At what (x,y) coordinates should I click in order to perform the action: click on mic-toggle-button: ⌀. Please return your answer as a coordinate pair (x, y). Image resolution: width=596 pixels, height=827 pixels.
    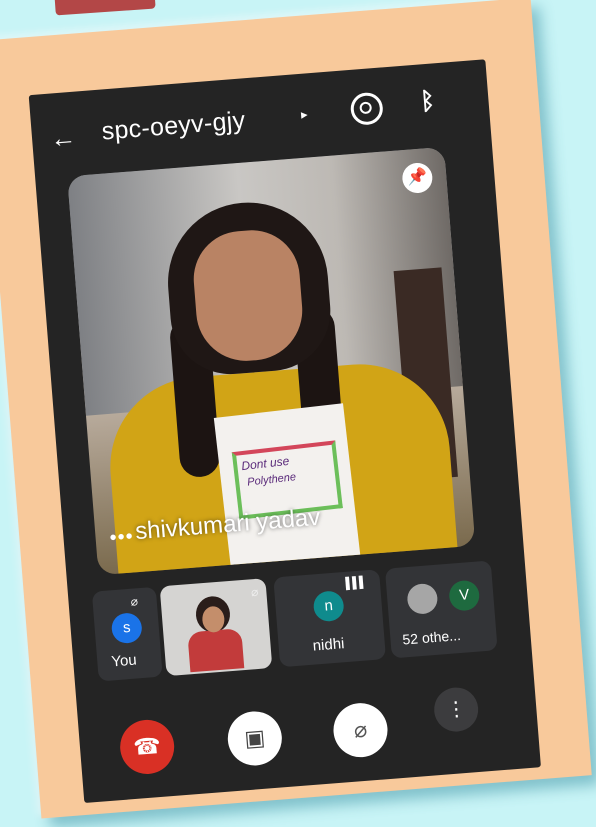
    Looking at the image, I should click on (360, 730).